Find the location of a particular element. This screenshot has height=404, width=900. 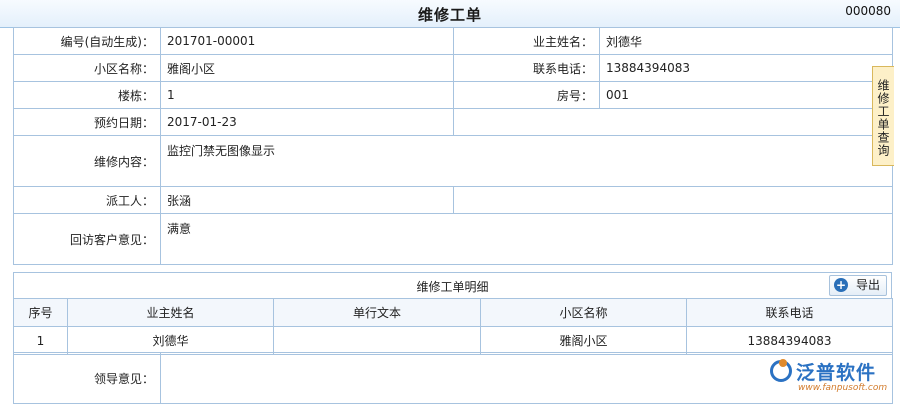

content-field: 监控门禁无图像显示 is located at coordinates (526, 161).